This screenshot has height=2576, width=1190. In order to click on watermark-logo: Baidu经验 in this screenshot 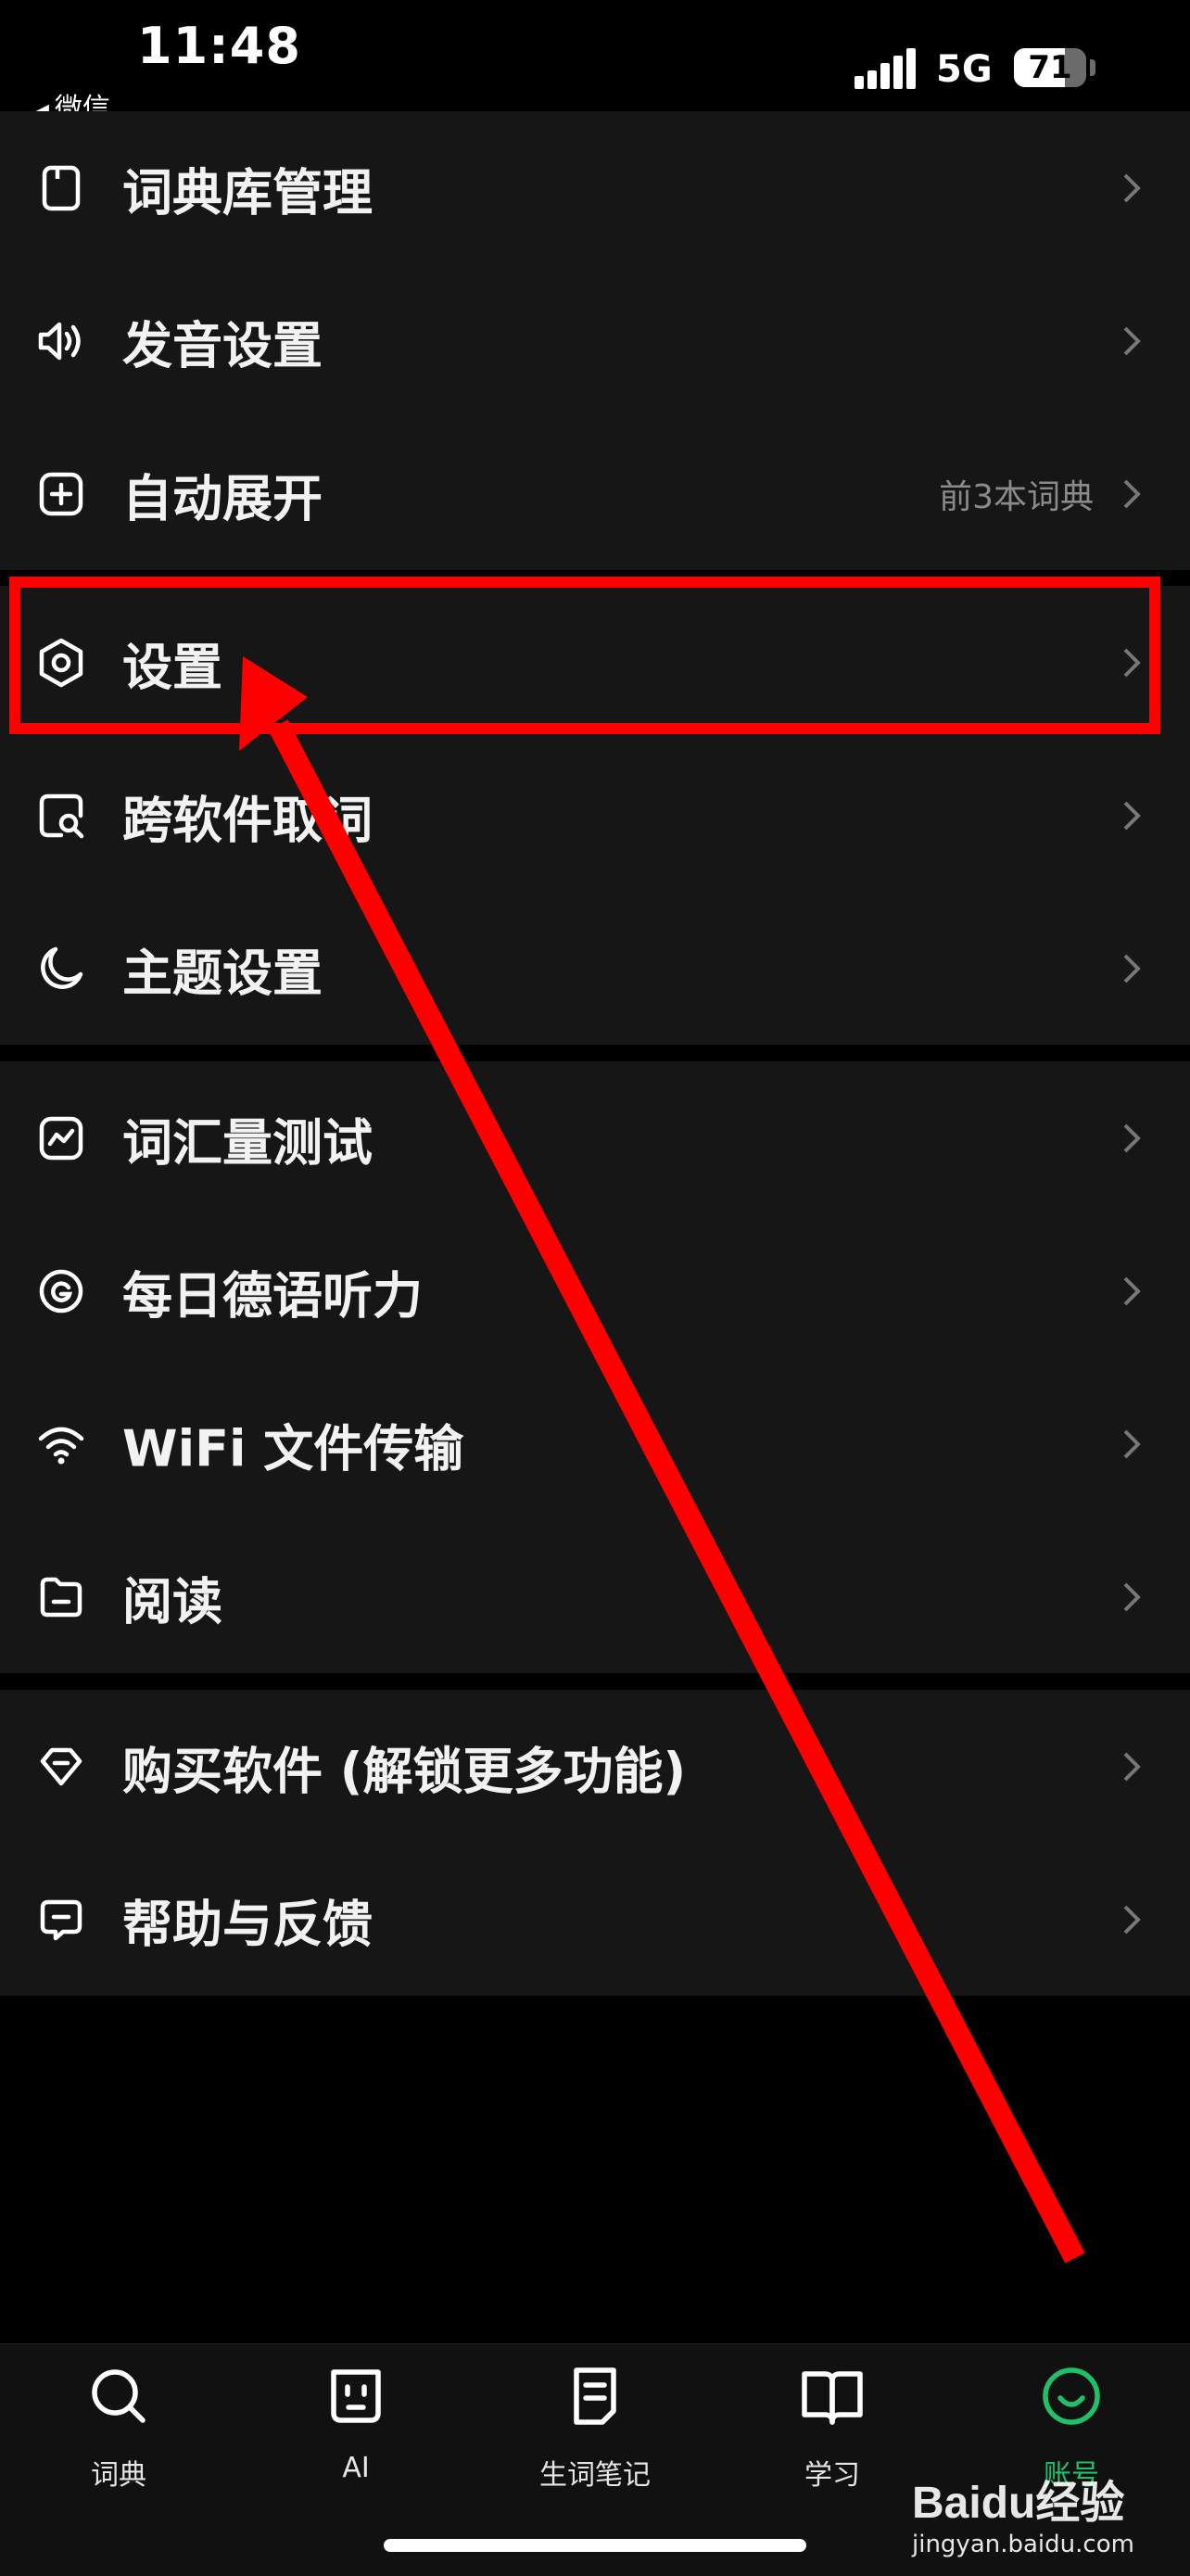, I will do `click(1019, 2503)`.